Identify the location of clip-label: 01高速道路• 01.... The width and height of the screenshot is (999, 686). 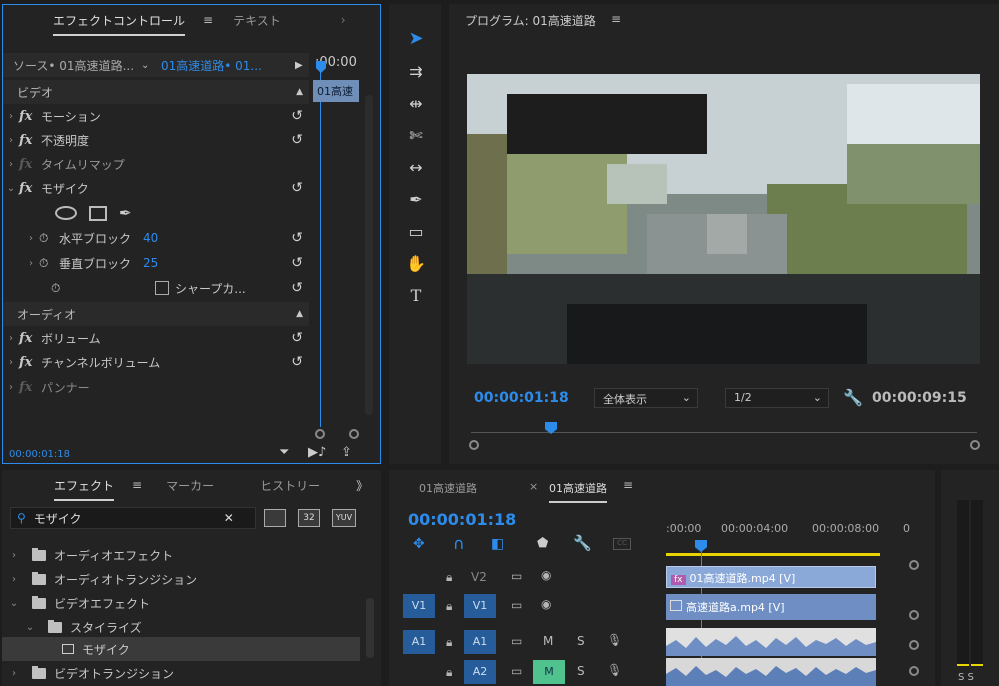
(221, 65).